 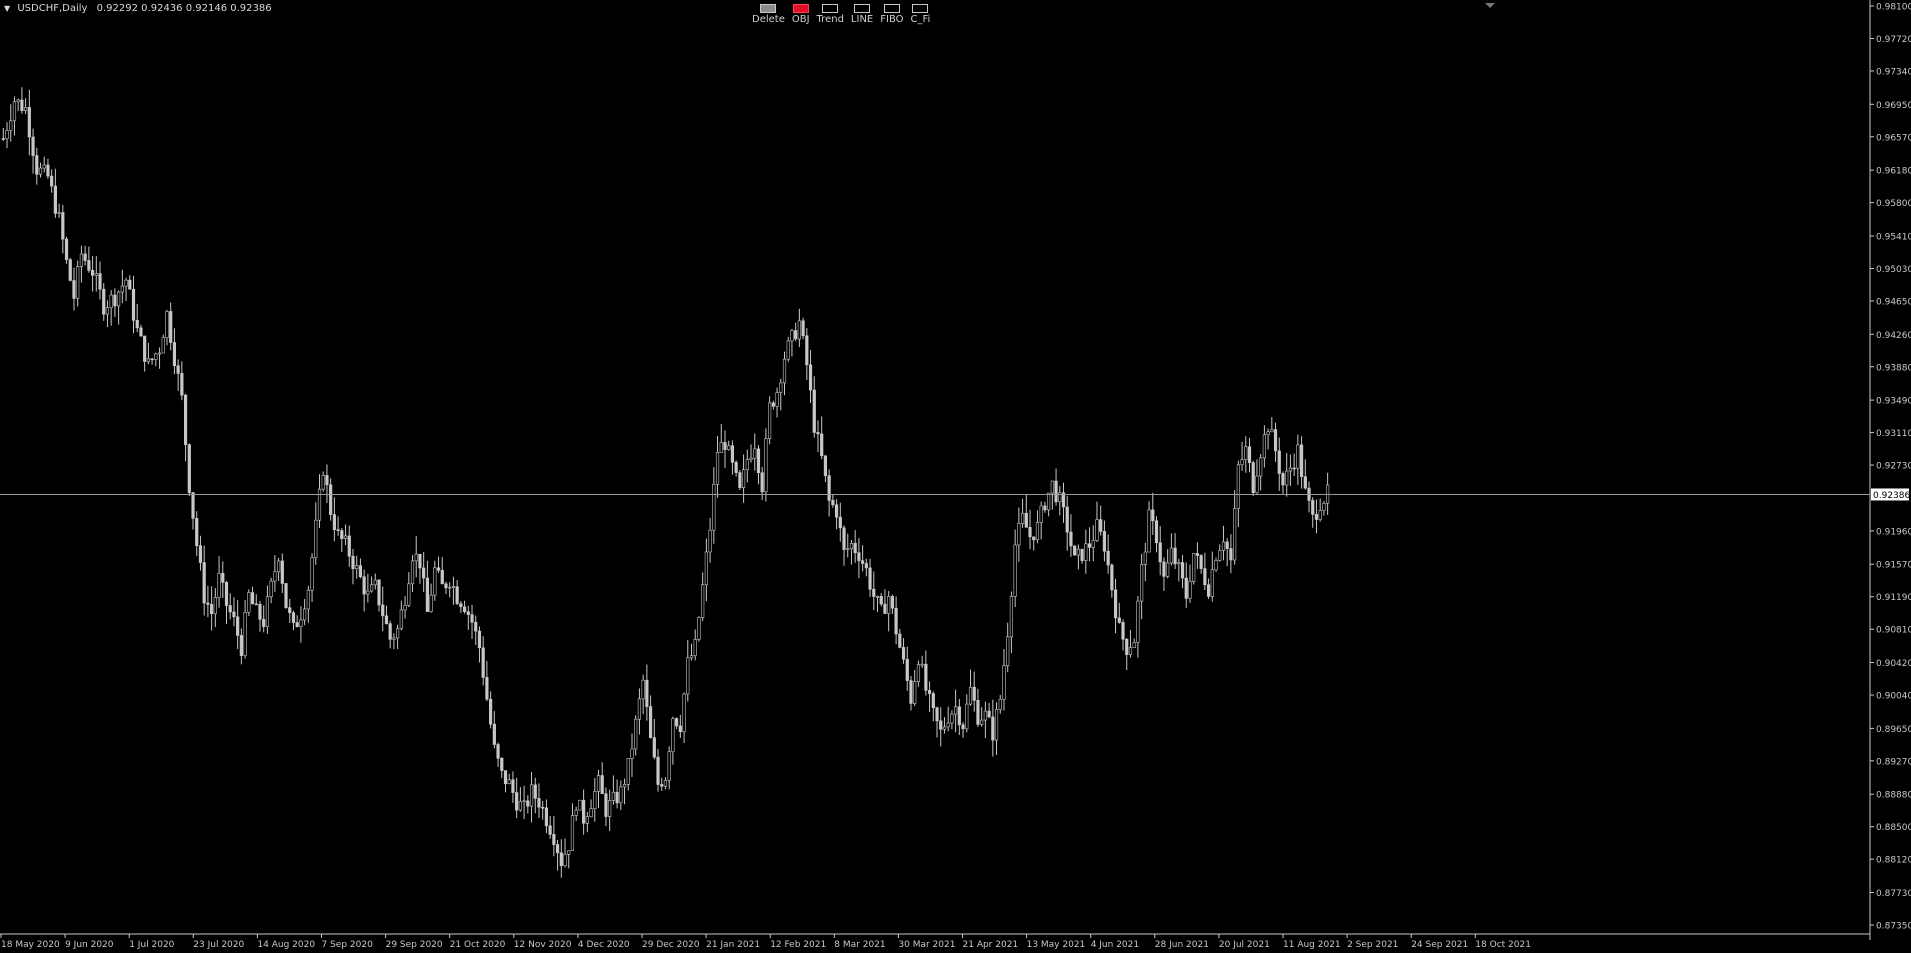 I want to click on tool-obj-button: OBJ, so click(x=801, y=14).